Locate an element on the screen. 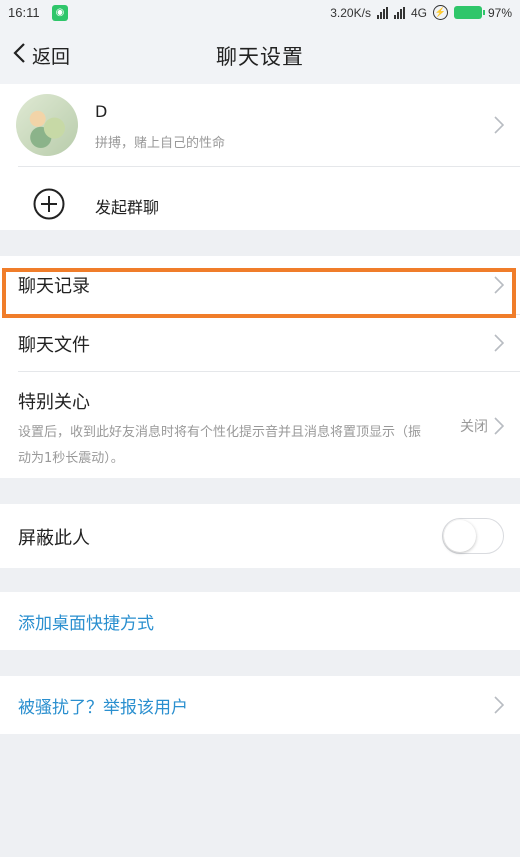 This screenshot has height=857, width=520. add-shortcut-link: 添加桌面快捷方式 is located at coordinates (86, 621).